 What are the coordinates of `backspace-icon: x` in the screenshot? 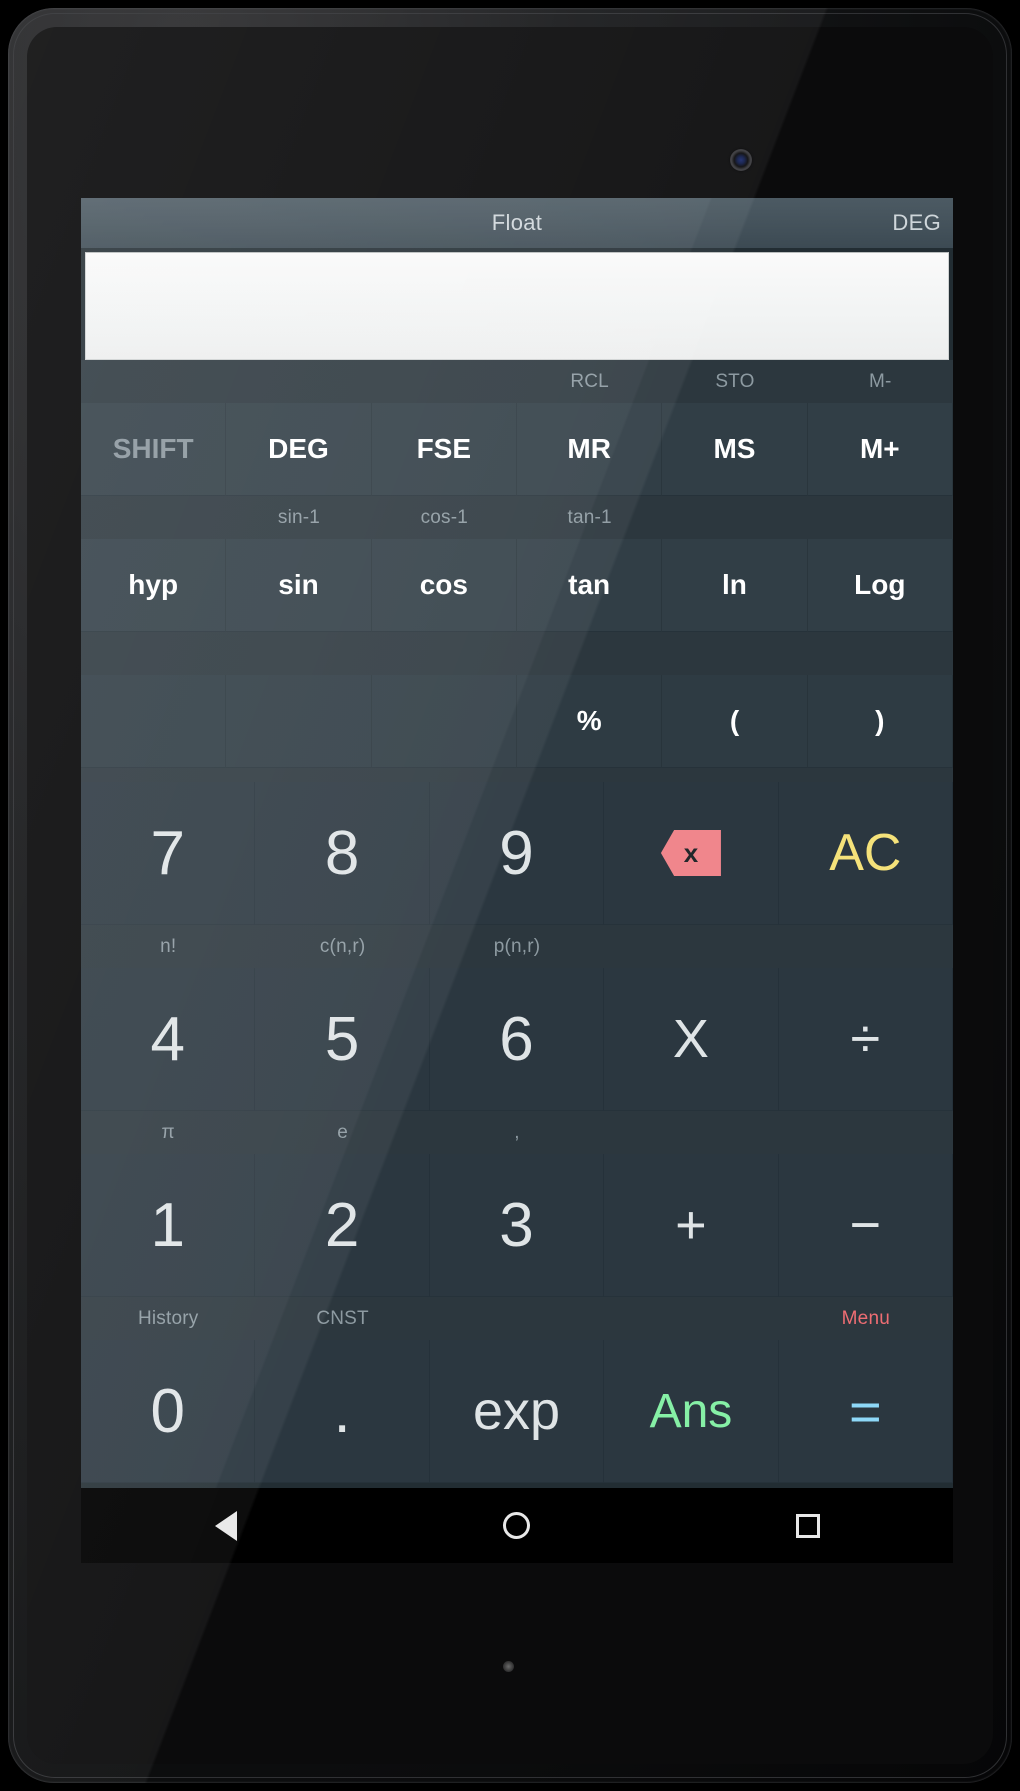 It's located at (690, 853).